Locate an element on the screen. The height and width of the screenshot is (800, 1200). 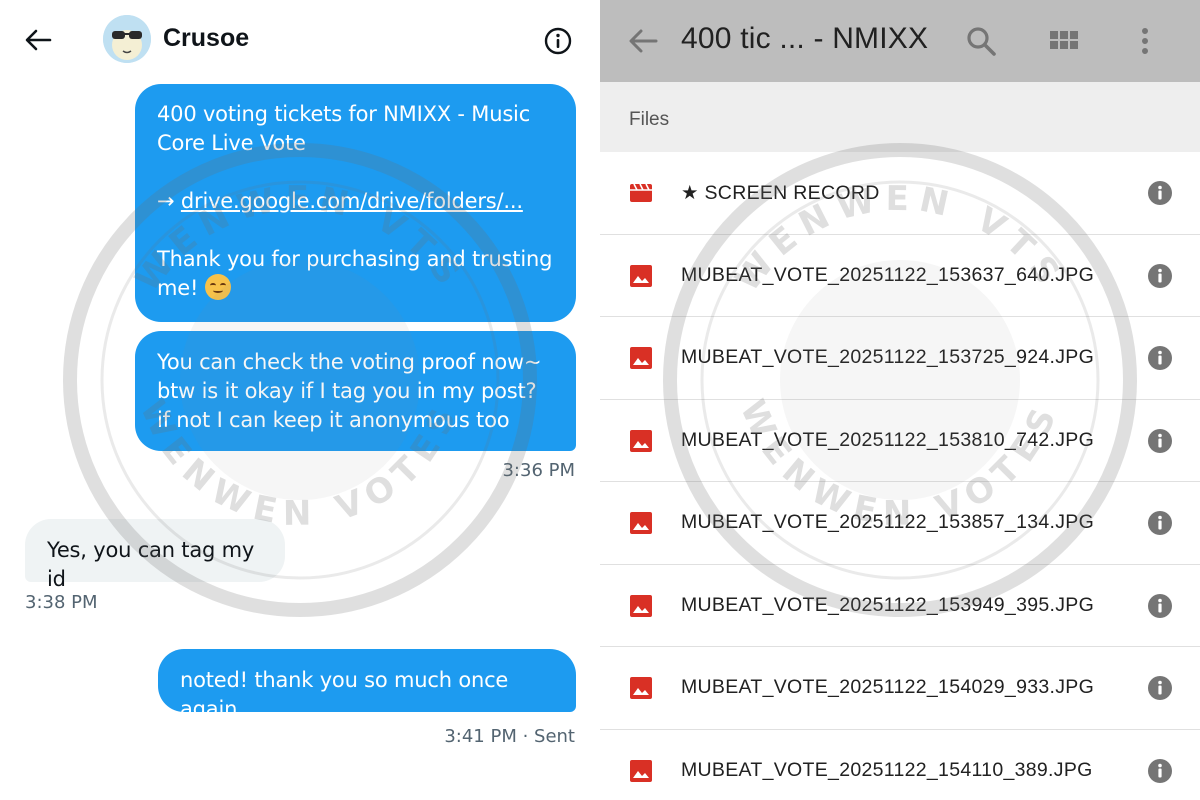
file-name: MUBEAT_VOTE_20251122_153637_640.JPG is located at coordinates (888, 274).